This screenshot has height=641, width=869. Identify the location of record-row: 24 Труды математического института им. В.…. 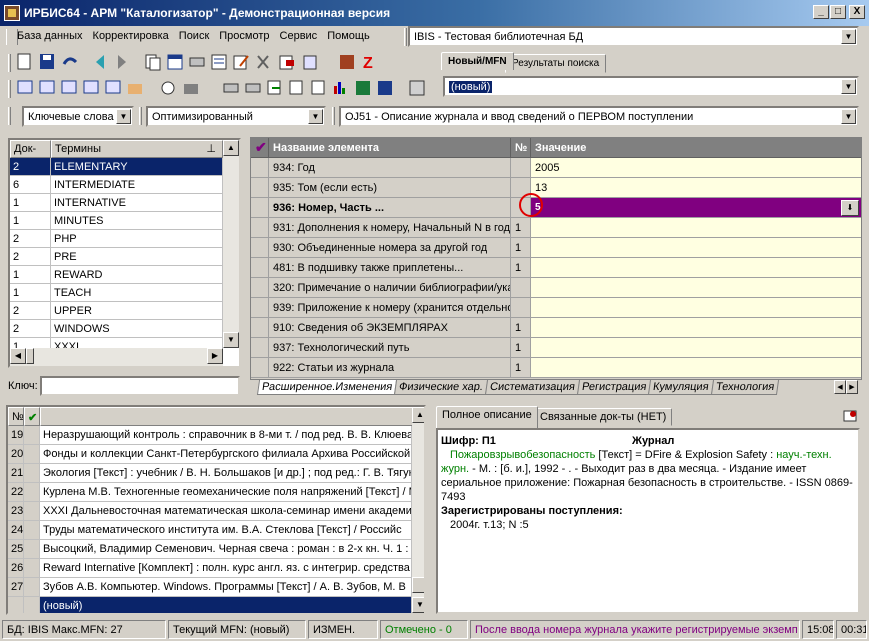
(213, 530).